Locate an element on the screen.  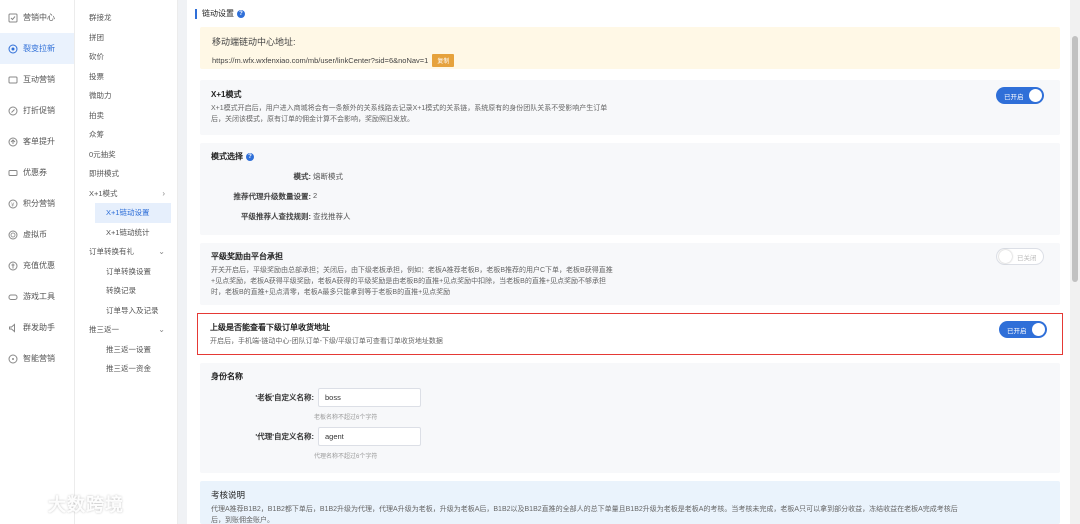
boss-hint: 老板名称不超过6个字符 is located at coordinates (346, 418).